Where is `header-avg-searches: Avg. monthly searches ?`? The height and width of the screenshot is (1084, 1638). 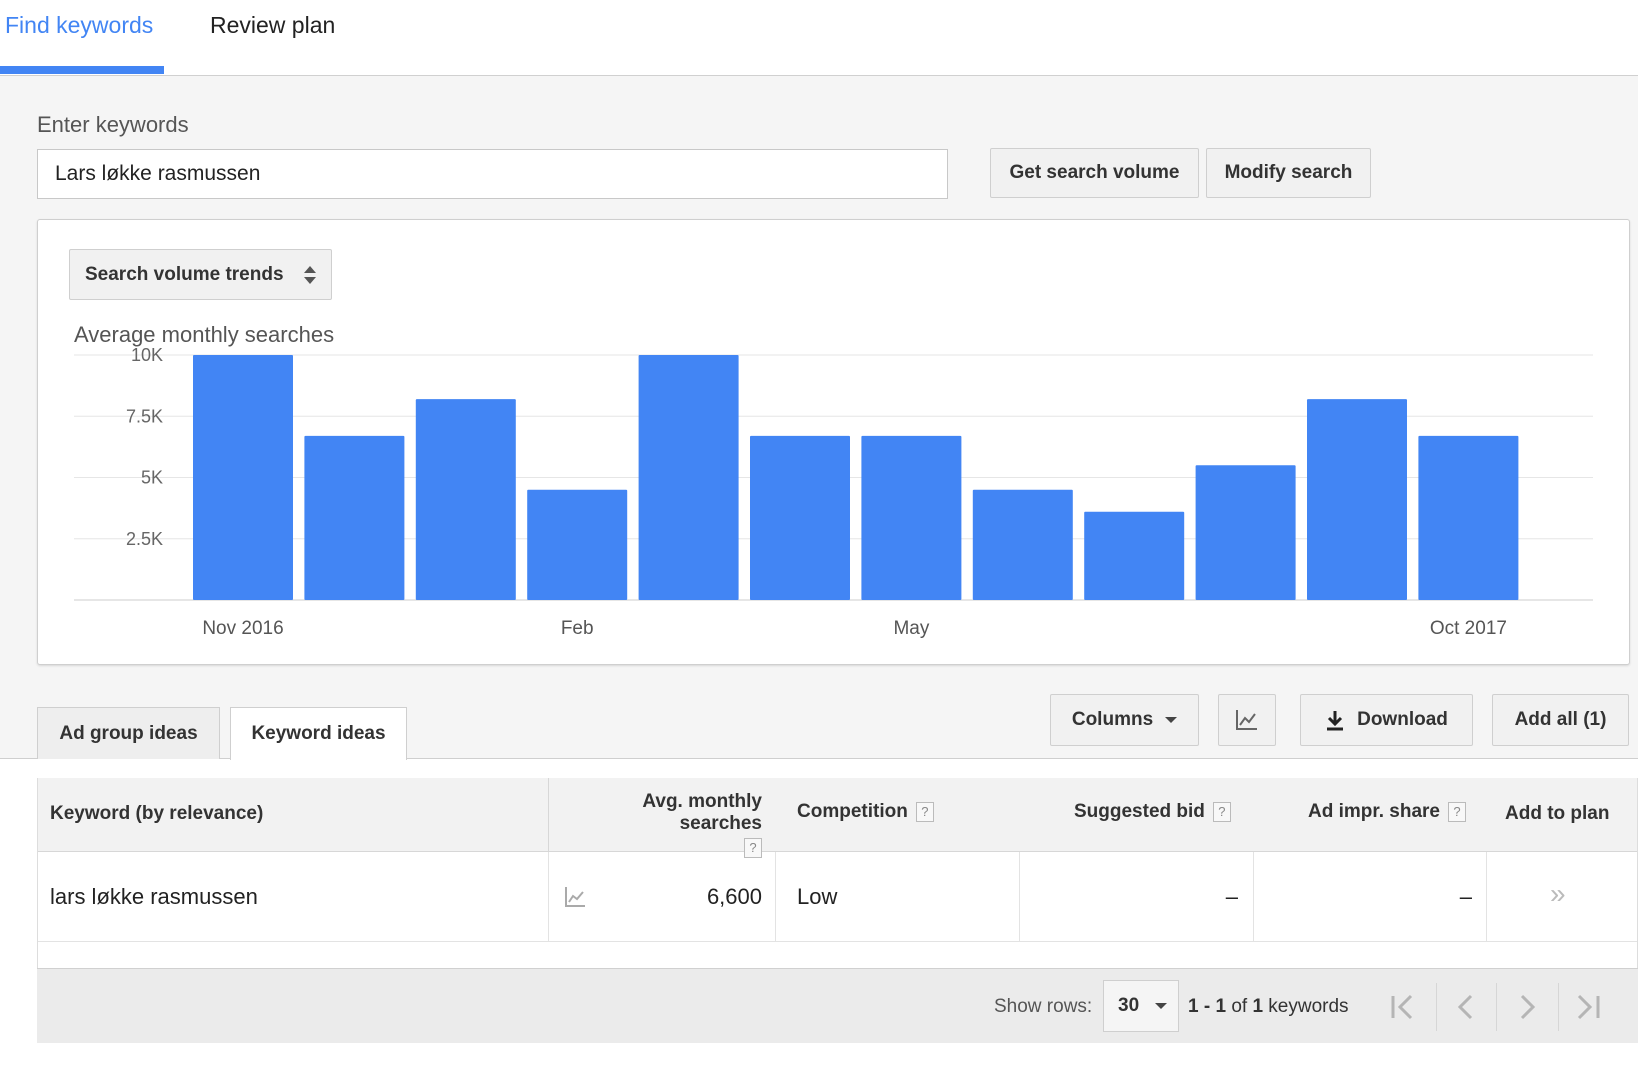
header-avg-searches: Avg. monthly searches ? is located at coordinates (662, 825).